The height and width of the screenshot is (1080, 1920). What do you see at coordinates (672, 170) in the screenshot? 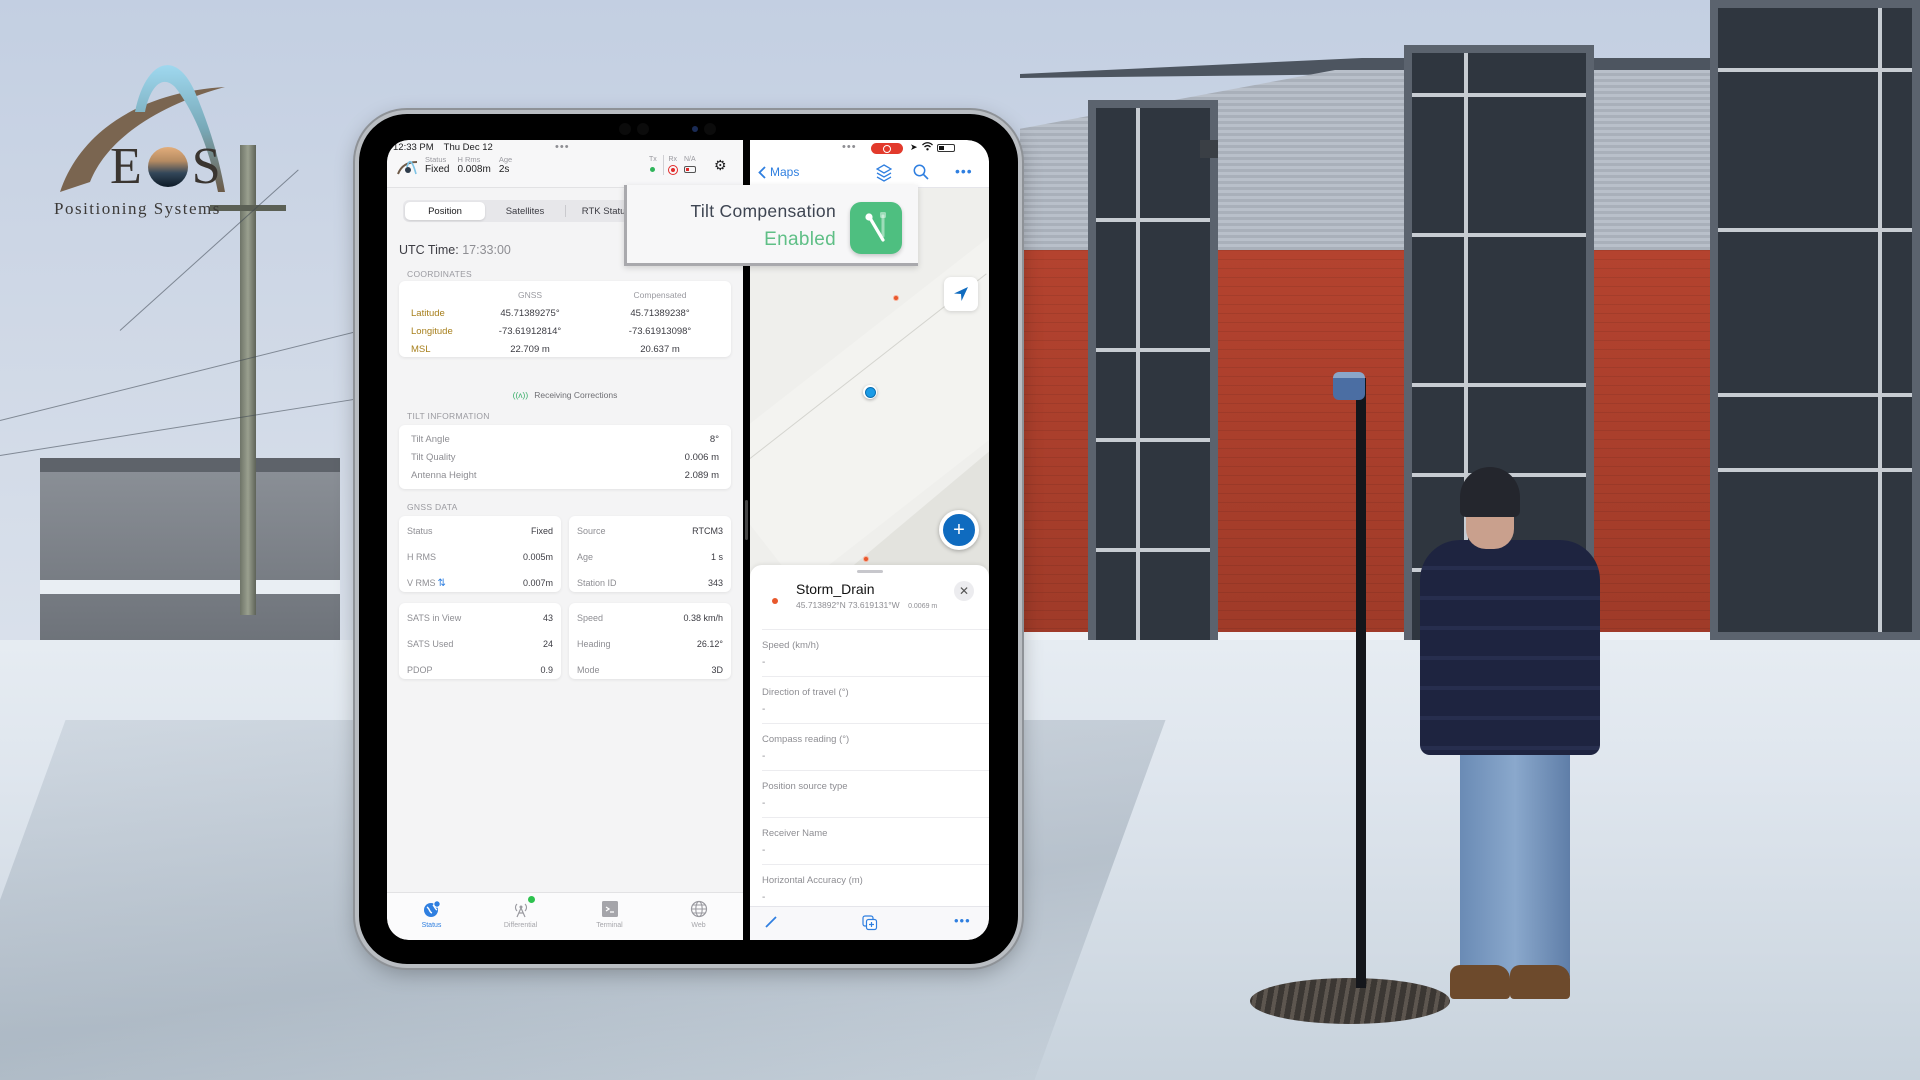
I see `rx-record-icon` at bounding box center [672, 170].